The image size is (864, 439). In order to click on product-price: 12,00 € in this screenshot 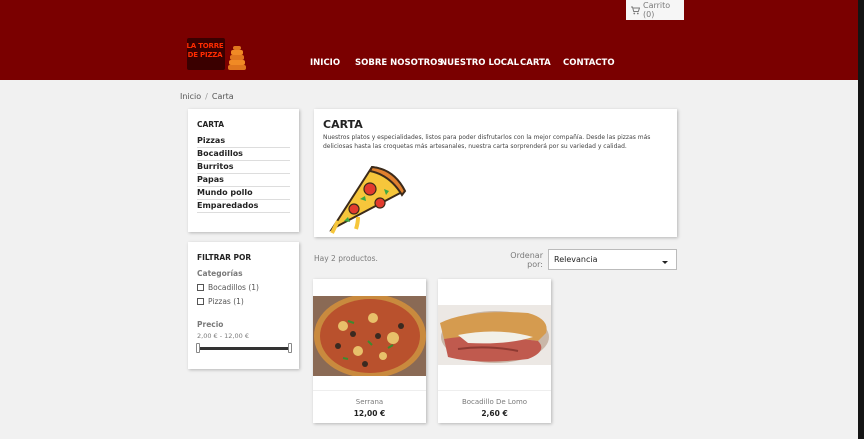, I will do `click(369, 413)`.